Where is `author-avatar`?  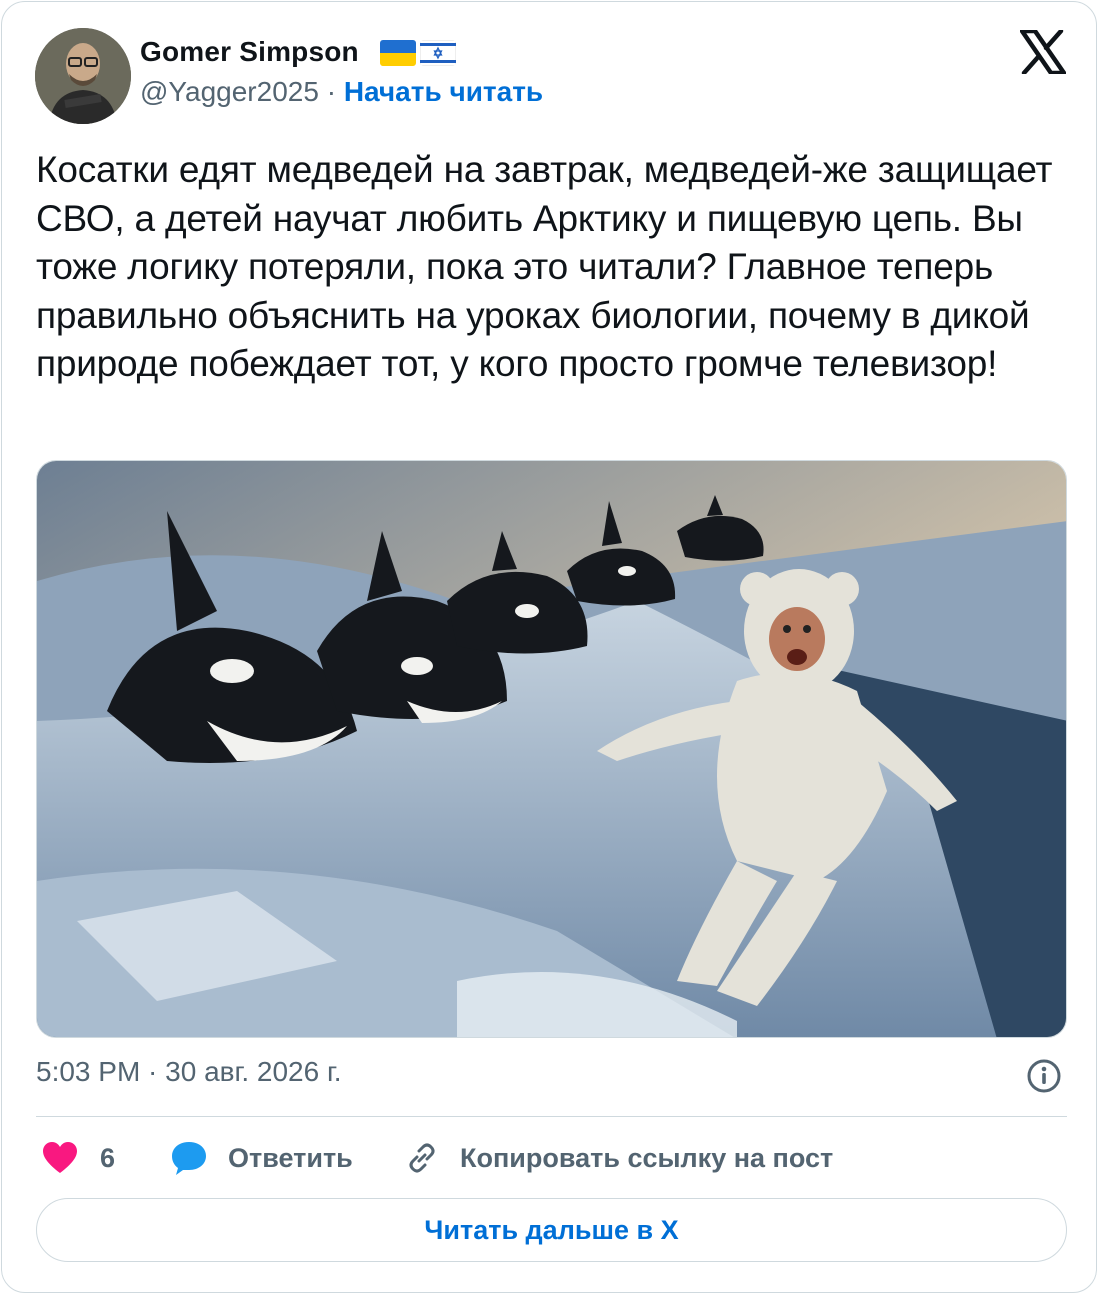
author-avatar is located at coordinates (83, 76).